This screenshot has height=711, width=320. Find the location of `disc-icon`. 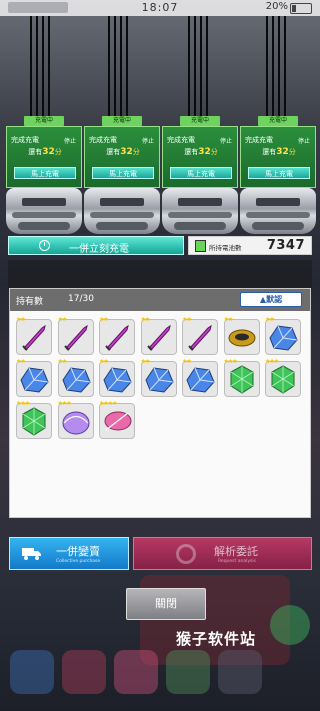

disc-icon is located at coordinates (241, 338).